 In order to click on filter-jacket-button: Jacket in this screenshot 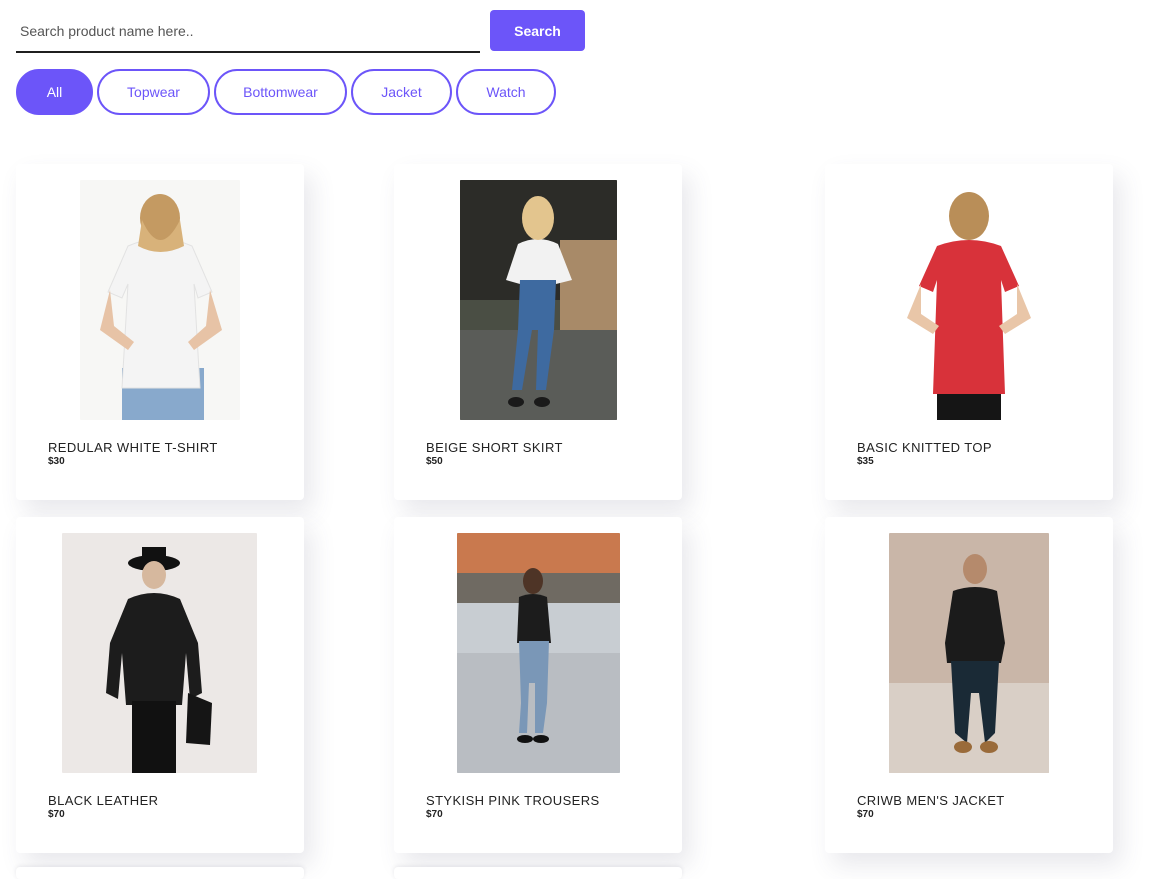, I will do `click(401, 92)`.